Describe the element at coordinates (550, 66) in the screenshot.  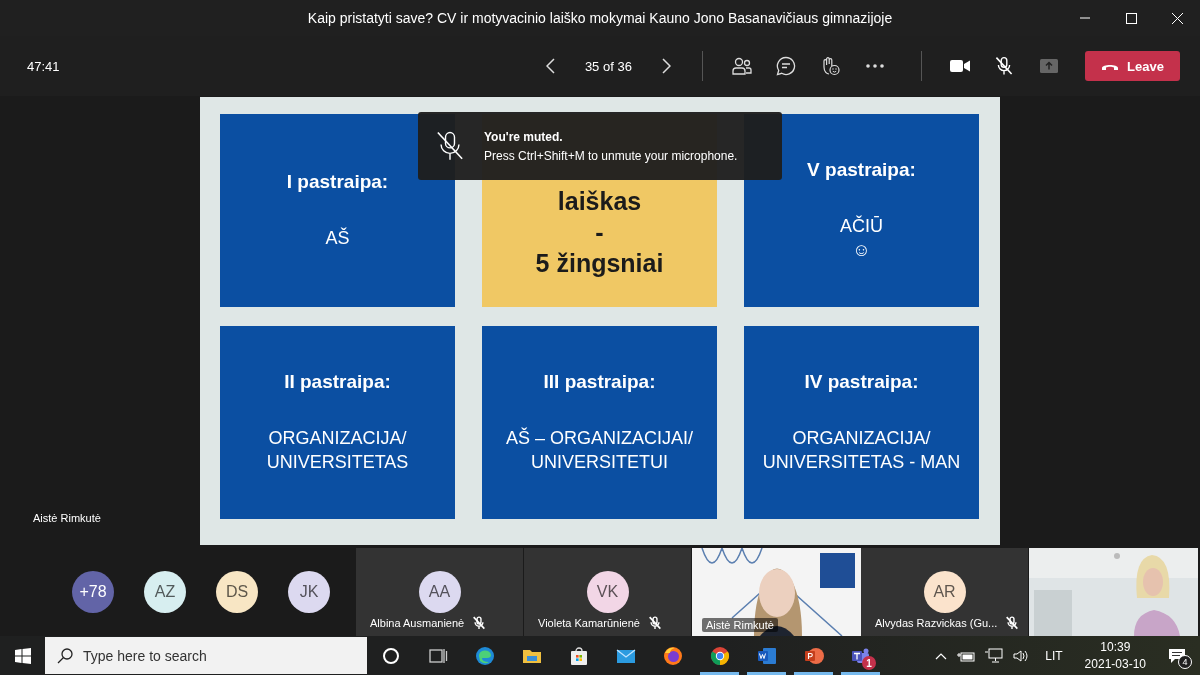
I see `chevron-left-icon` at that location.